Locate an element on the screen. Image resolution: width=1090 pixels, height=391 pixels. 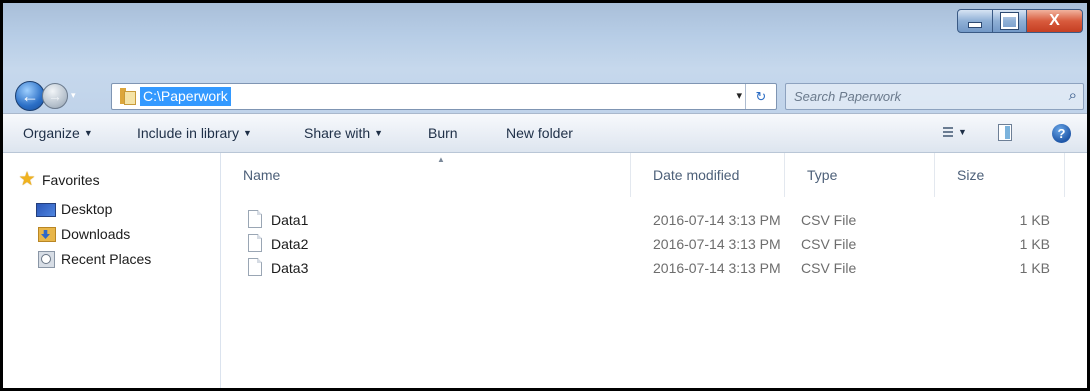
share-with-button: Share with ▼ is located at coordinates (343, 133).